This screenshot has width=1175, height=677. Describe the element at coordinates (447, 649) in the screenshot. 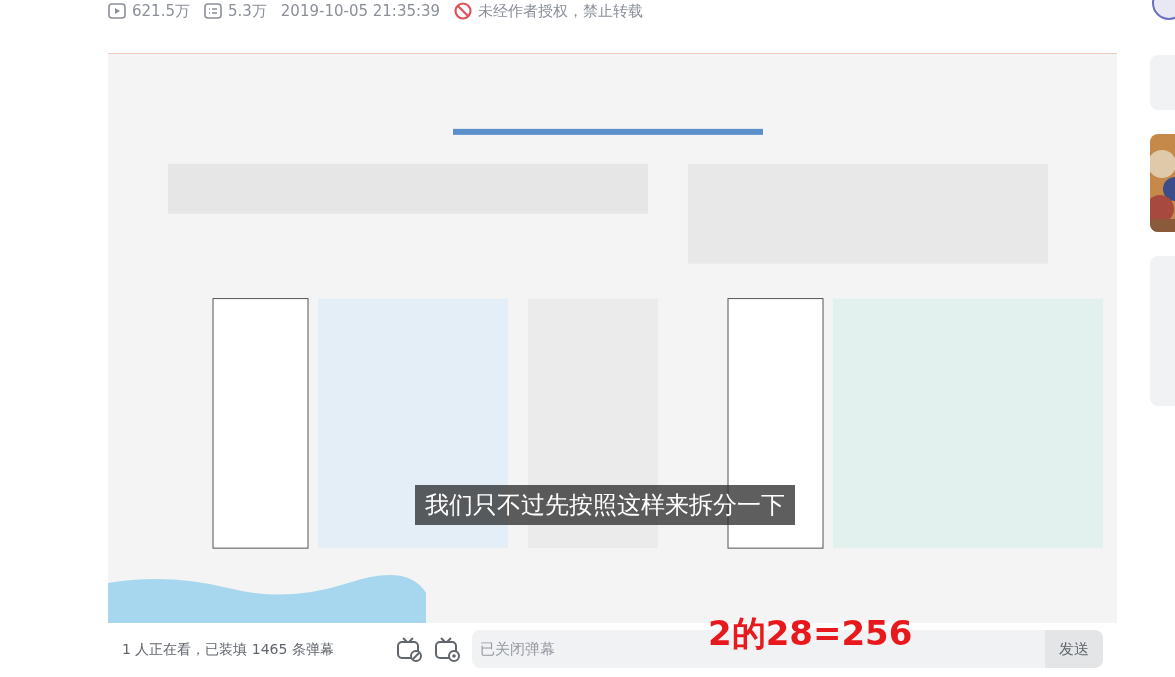

I see `danmaku-settings-icon` at that location.